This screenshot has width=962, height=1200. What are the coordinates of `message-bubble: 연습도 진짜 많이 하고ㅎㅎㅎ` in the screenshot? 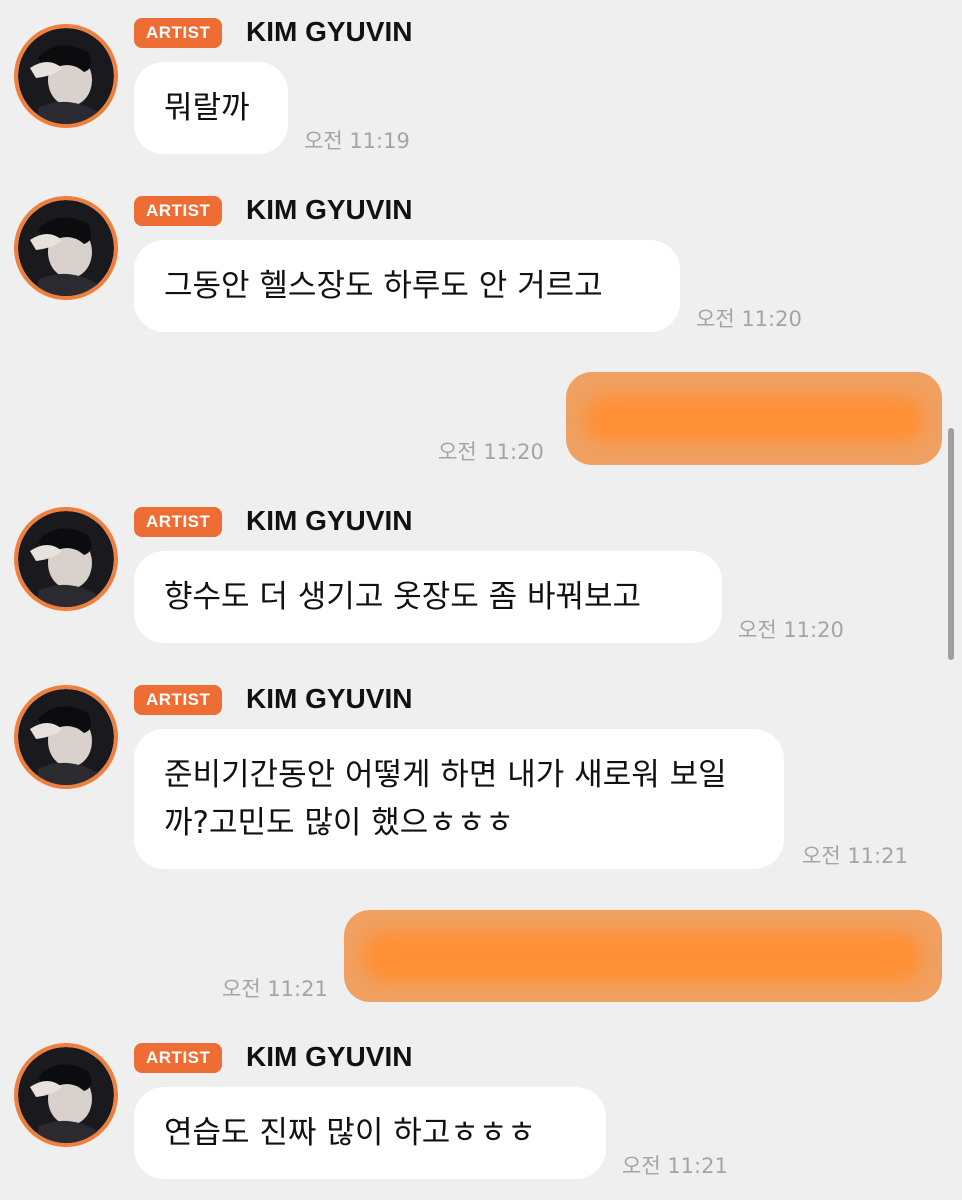 It's located at (370, 1133).